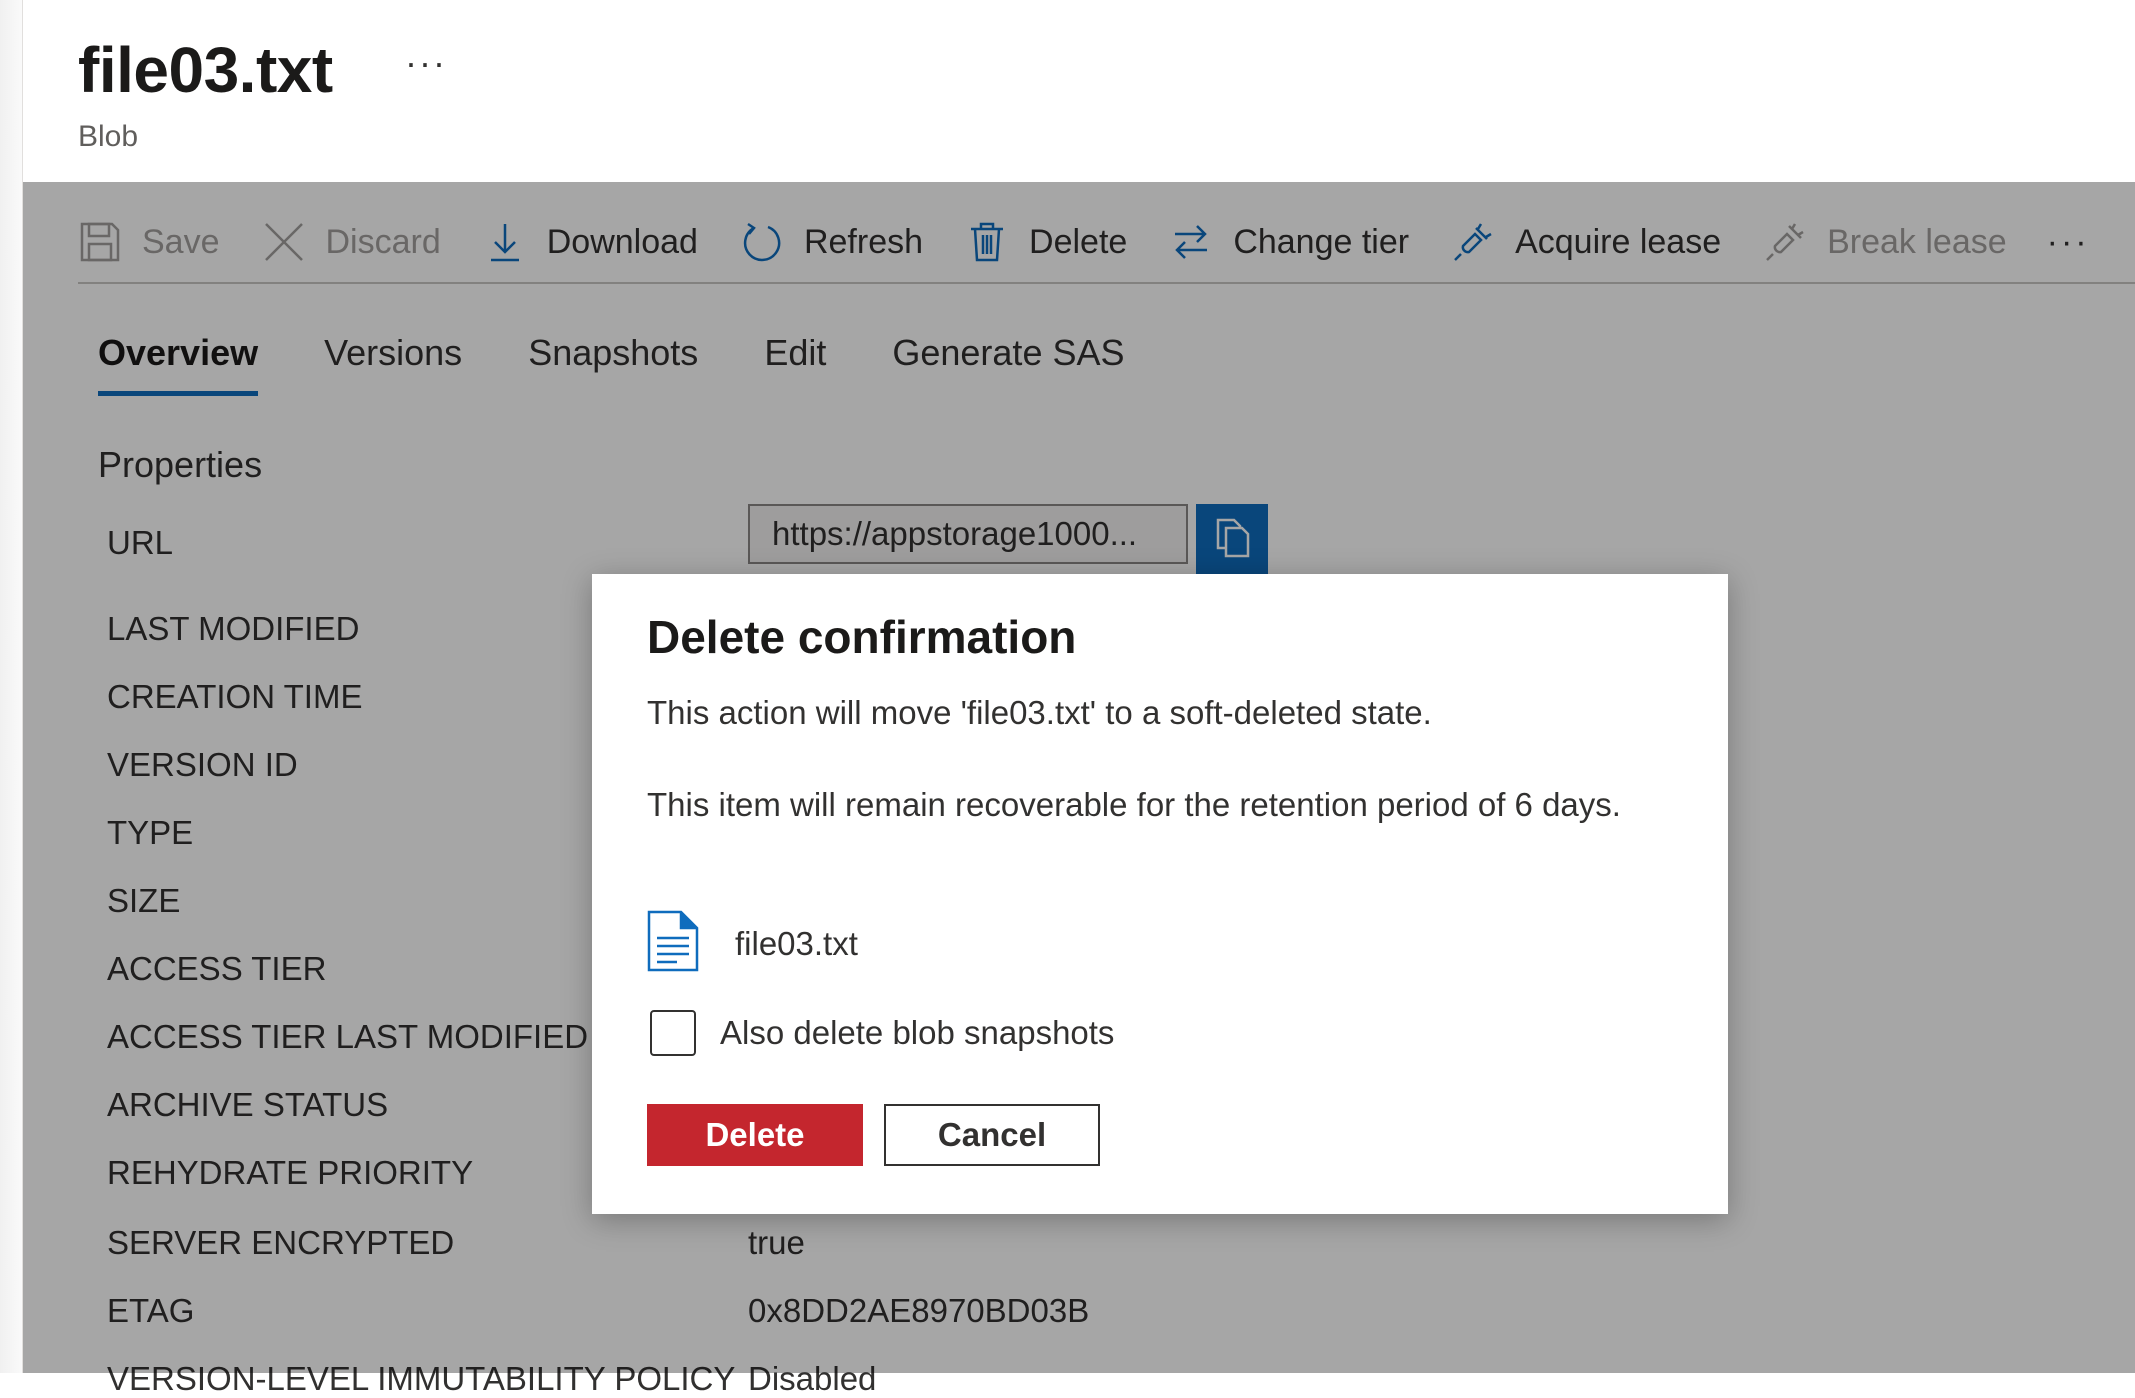 This screenshot has height=1398, width=2135. I want to click on confirm-delete-button: Delete, so click(755, 1135).